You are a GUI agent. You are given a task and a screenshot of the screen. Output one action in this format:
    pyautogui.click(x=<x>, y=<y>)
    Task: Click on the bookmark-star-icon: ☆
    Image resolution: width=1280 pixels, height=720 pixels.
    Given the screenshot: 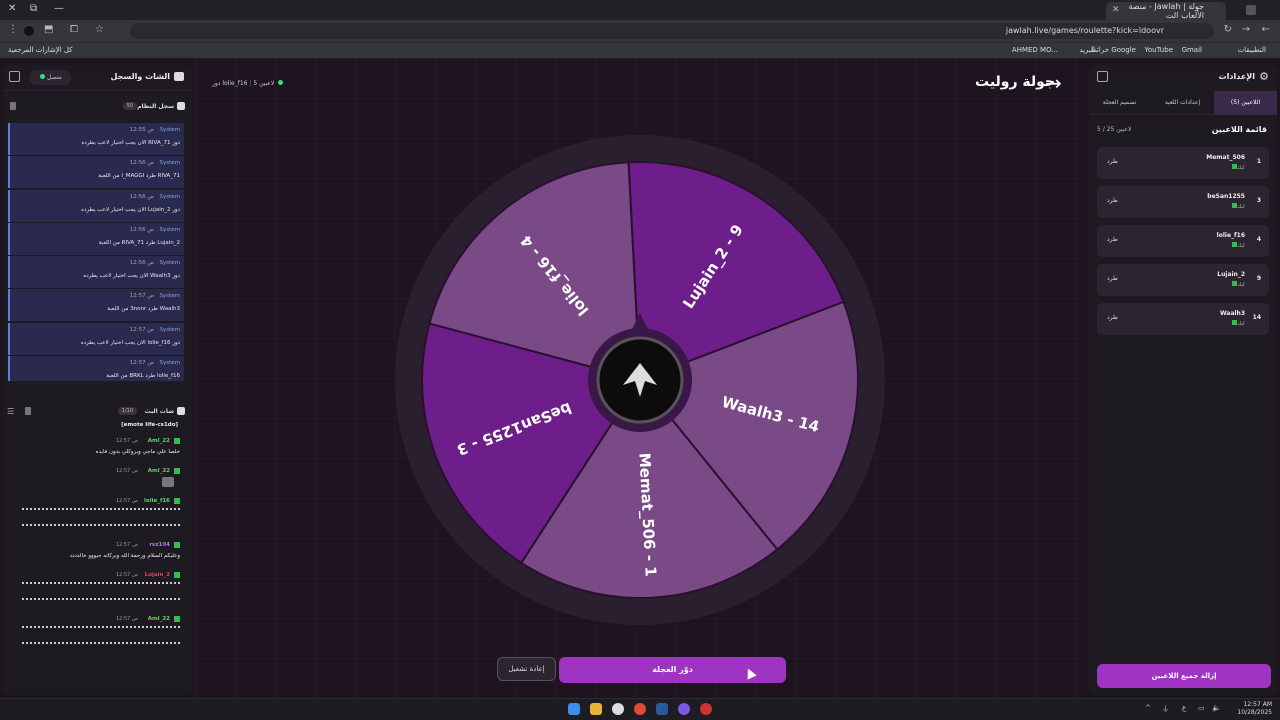 What is the action you would take?
    pyautogui.click(x=99, y=29)
    